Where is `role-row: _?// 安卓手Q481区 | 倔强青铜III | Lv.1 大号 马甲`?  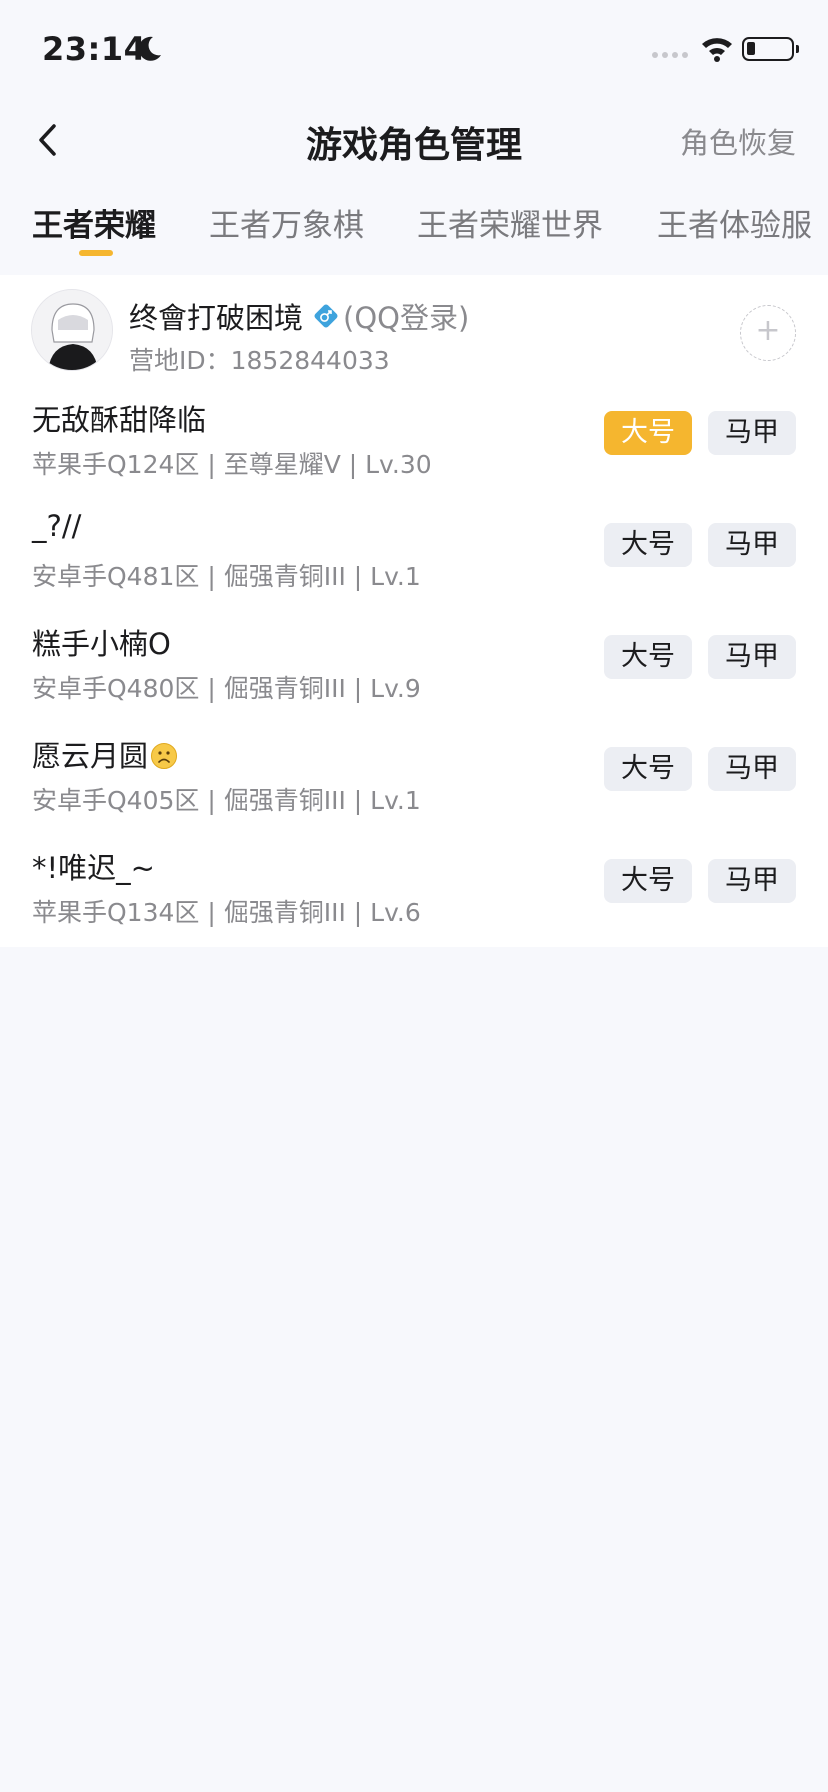
role-row: _?// 安卓手Q481区 | 倔强青铜III | Lv.1 大号 马甲 is located at coordinates (414, 553).